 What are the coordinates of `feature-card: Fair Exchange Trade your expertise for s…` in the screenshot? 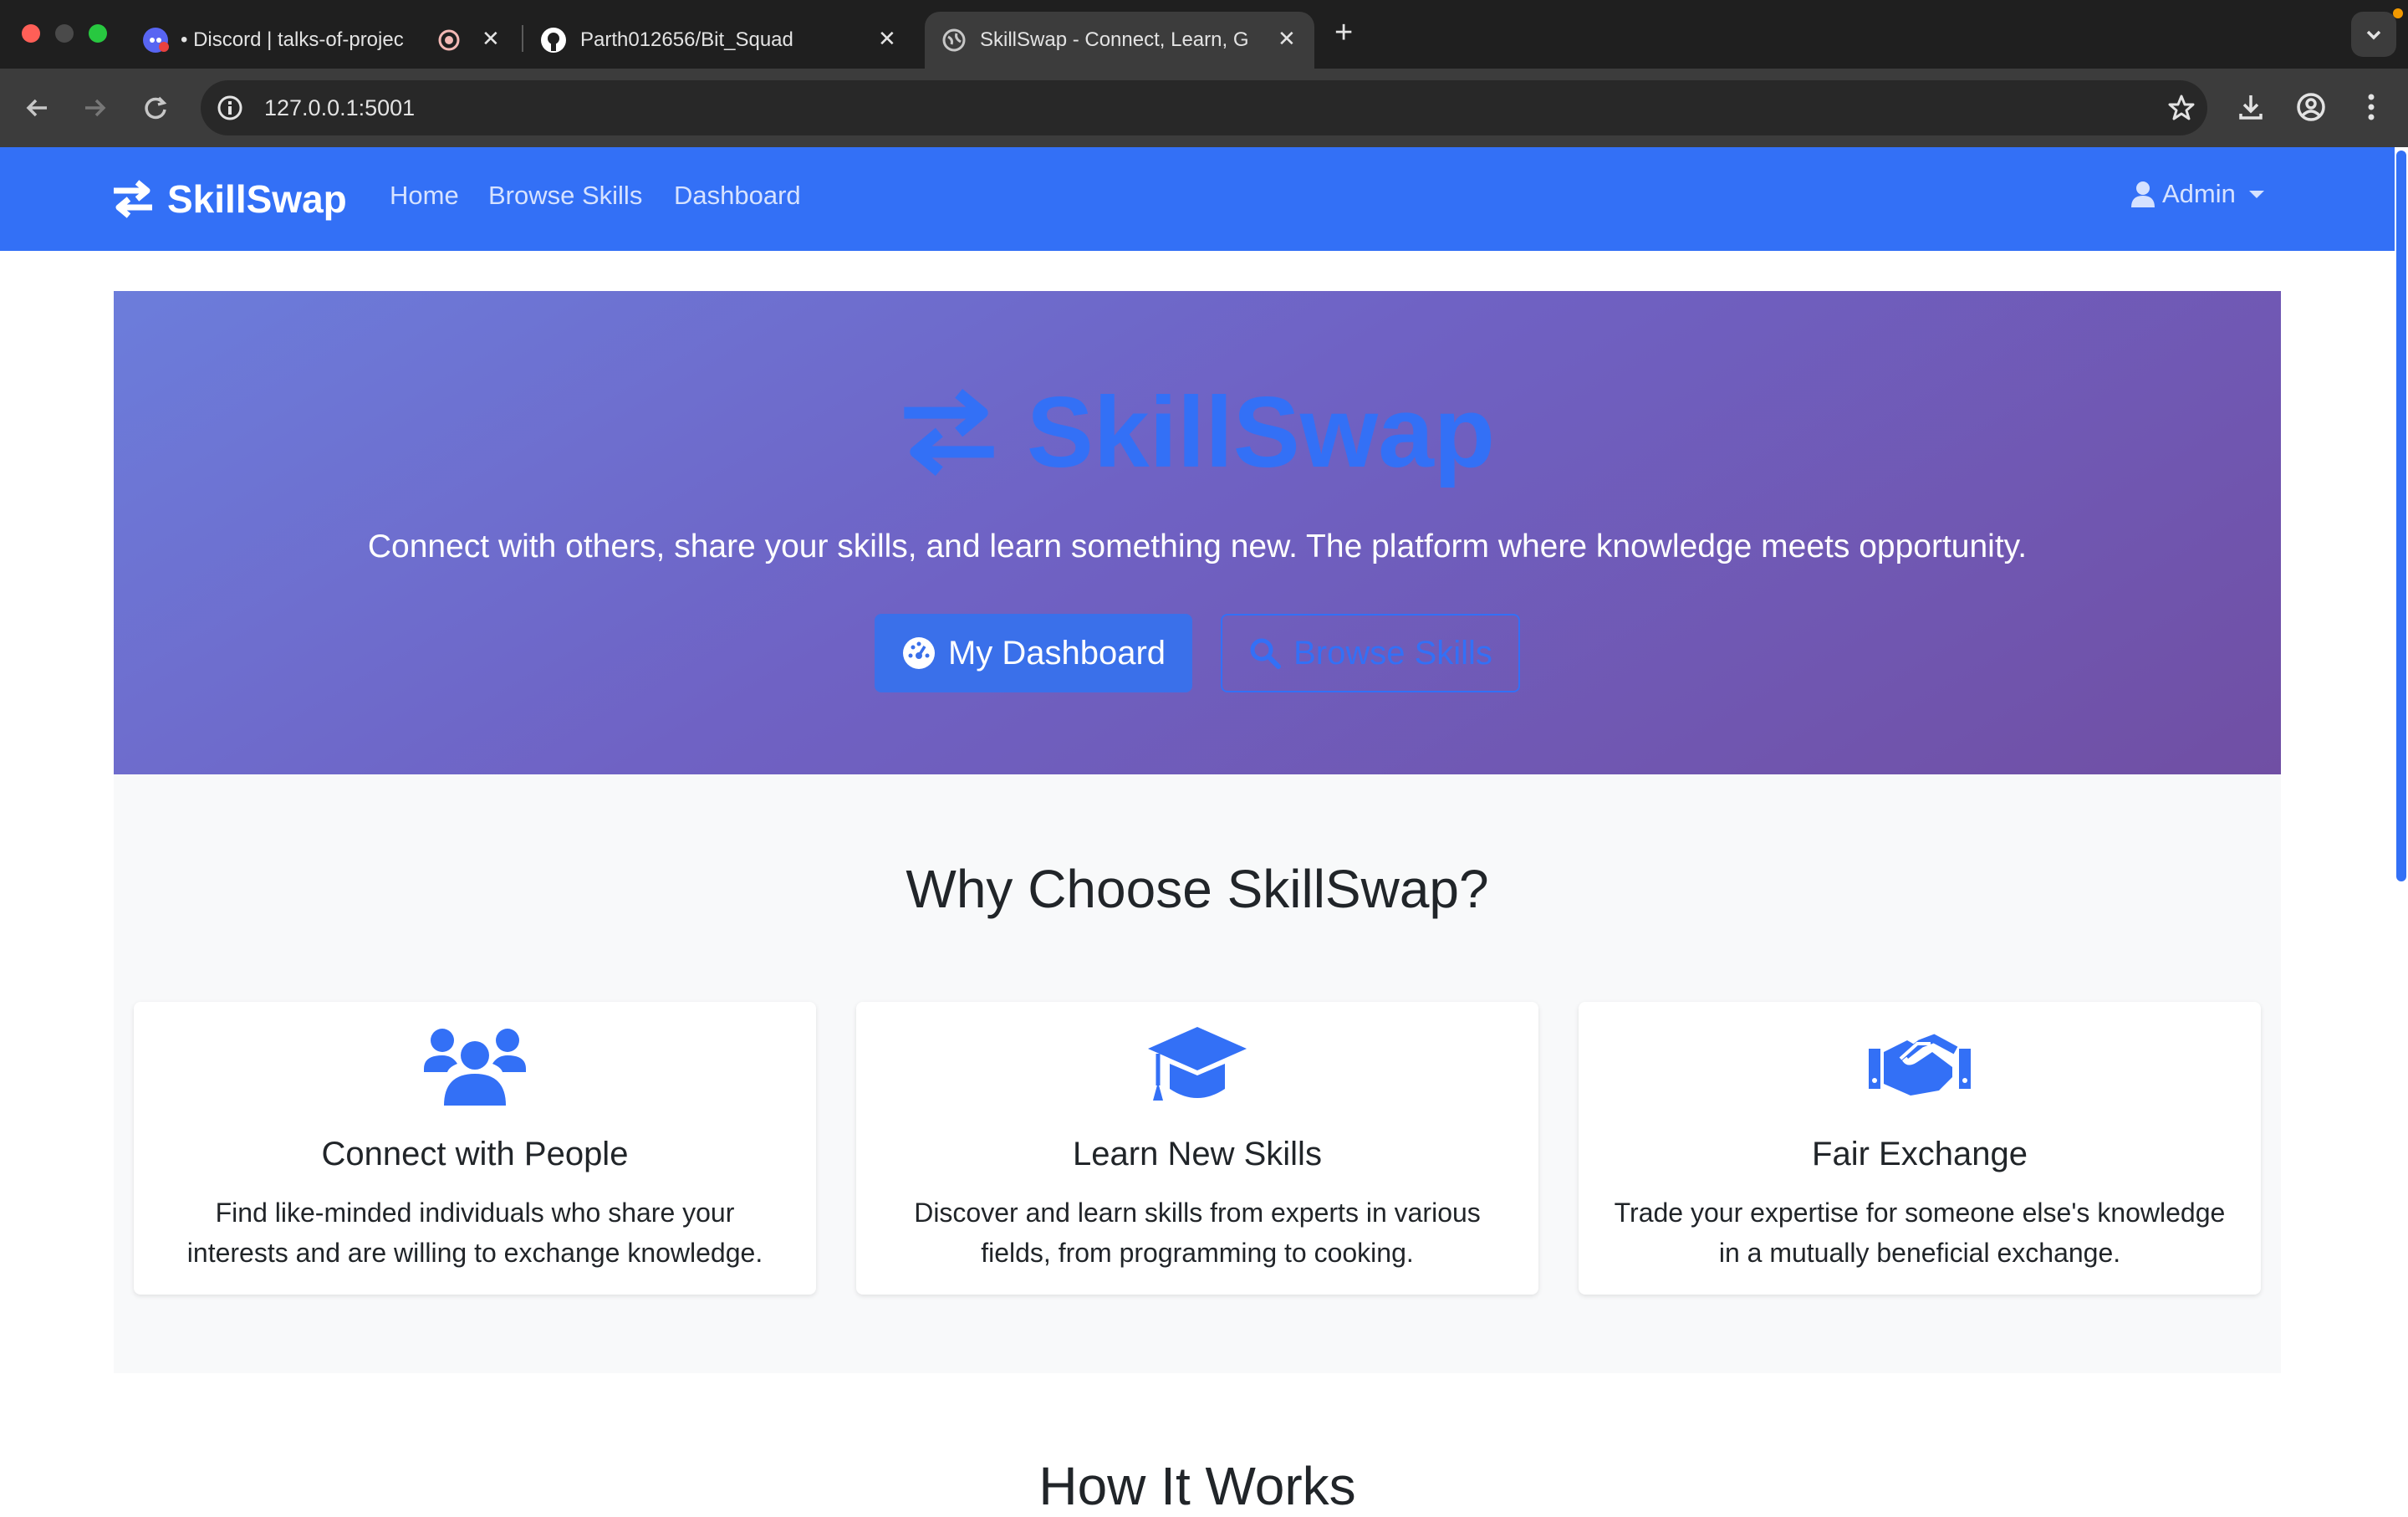 It's located at (1920, 1148).